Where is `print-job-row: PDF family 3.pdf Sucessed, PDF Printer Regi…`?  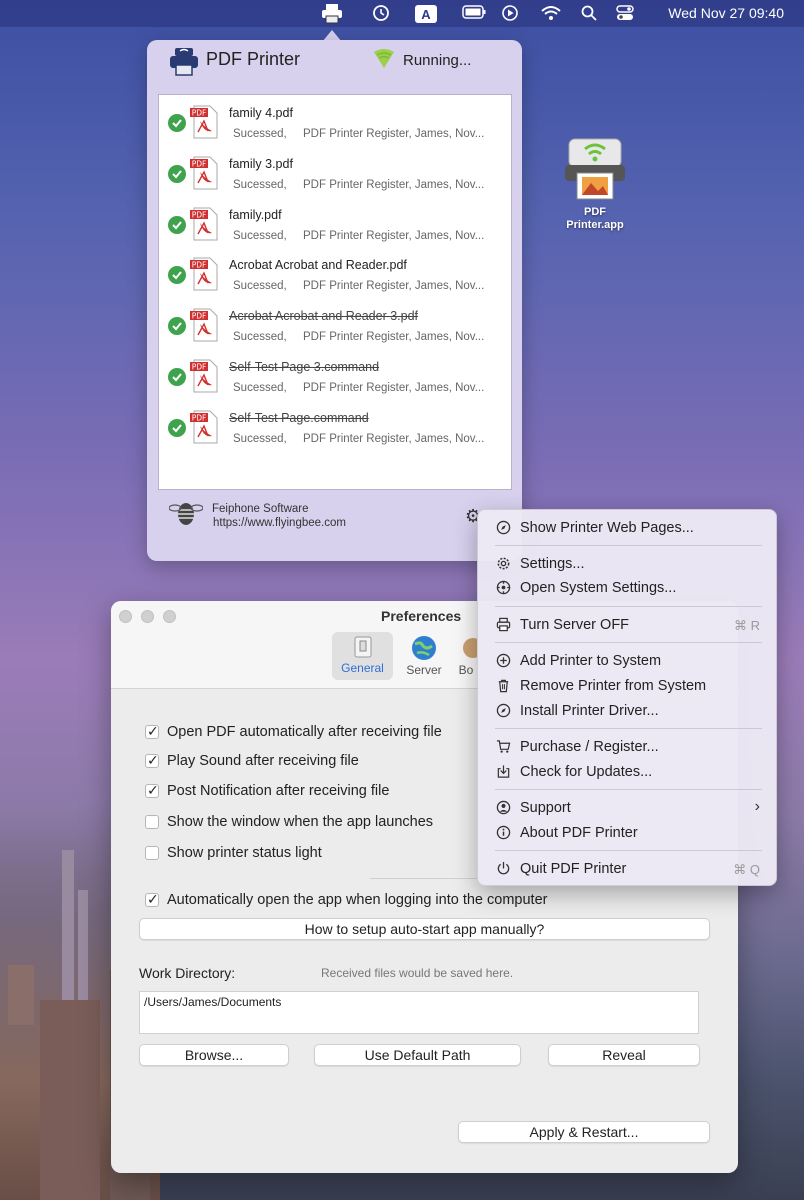 print-job-row: PDF family 3.pdf Sucessed, PDF Printer Regi… is located at coordinates (335, 174).